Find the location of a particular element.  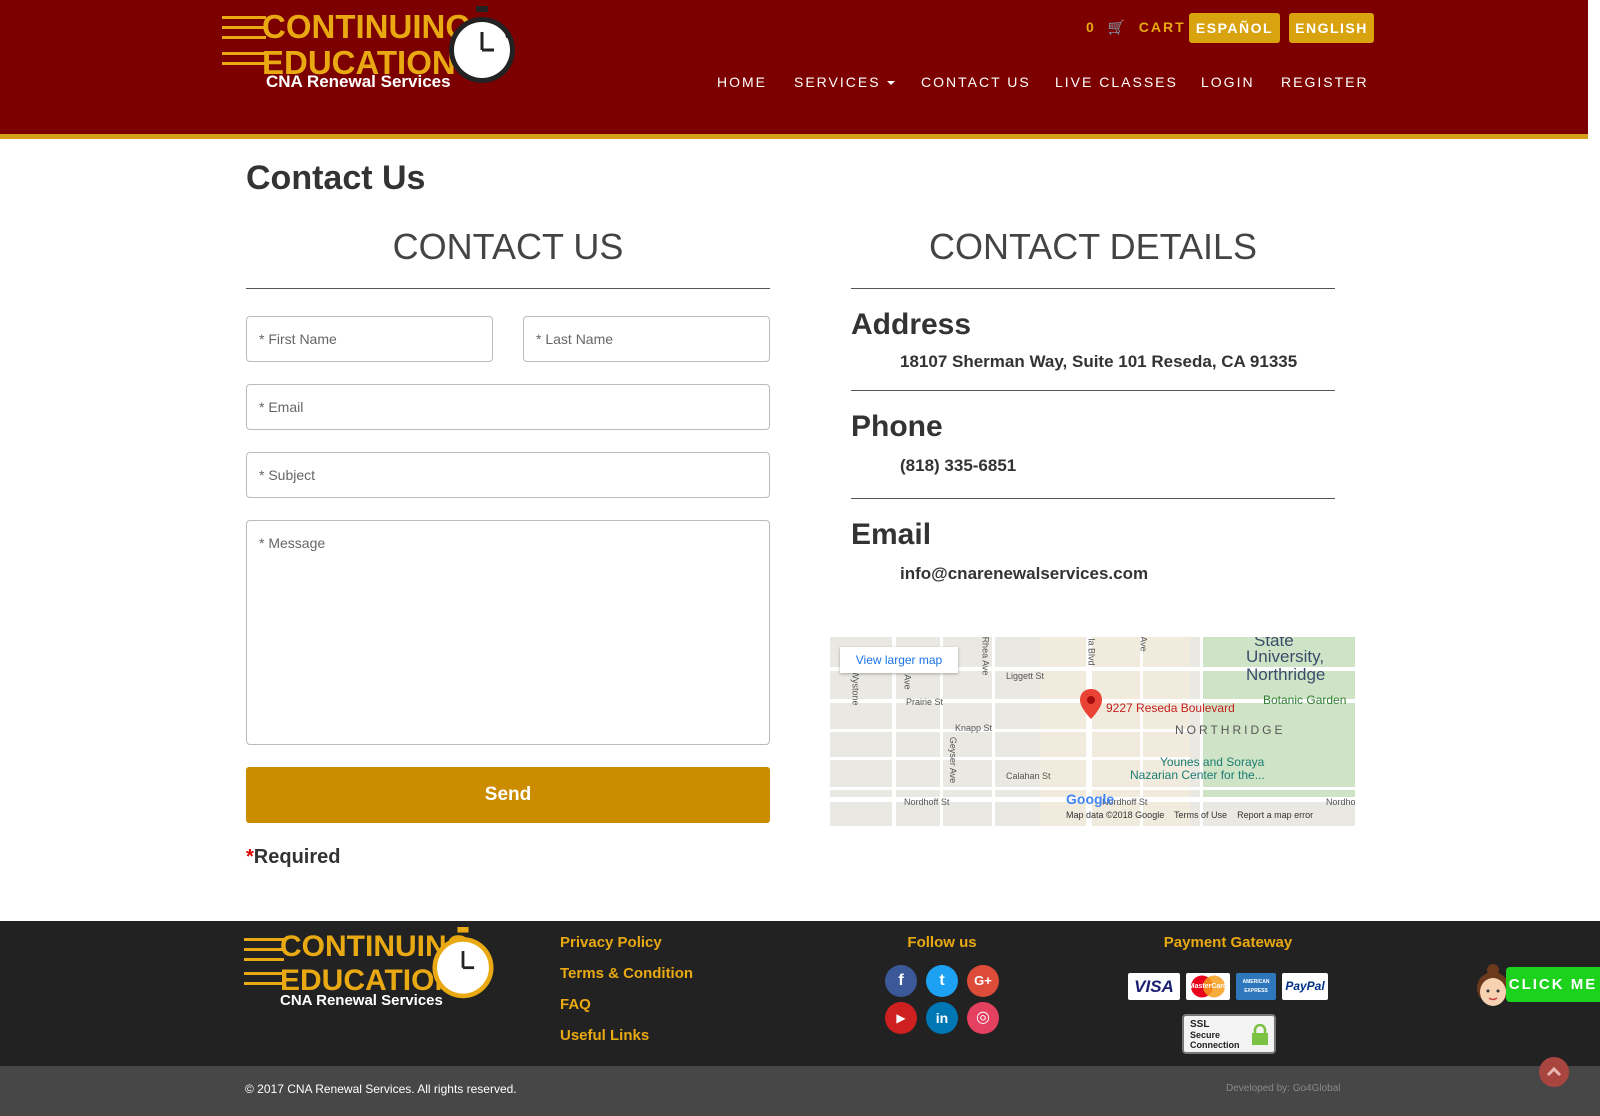

map-pin-icon is located at coordinates (1091, 704).